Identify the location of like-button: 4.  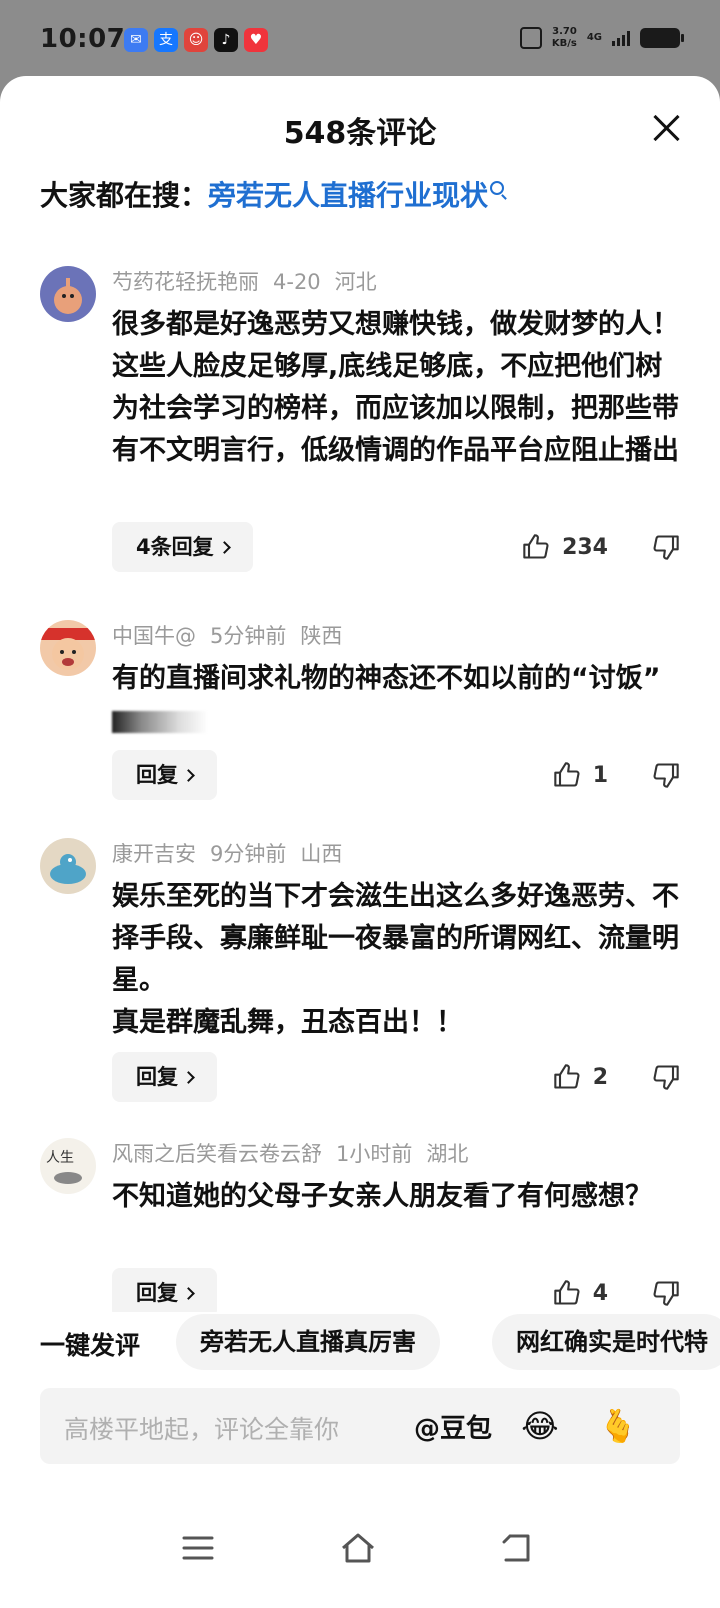
(580, 1293).